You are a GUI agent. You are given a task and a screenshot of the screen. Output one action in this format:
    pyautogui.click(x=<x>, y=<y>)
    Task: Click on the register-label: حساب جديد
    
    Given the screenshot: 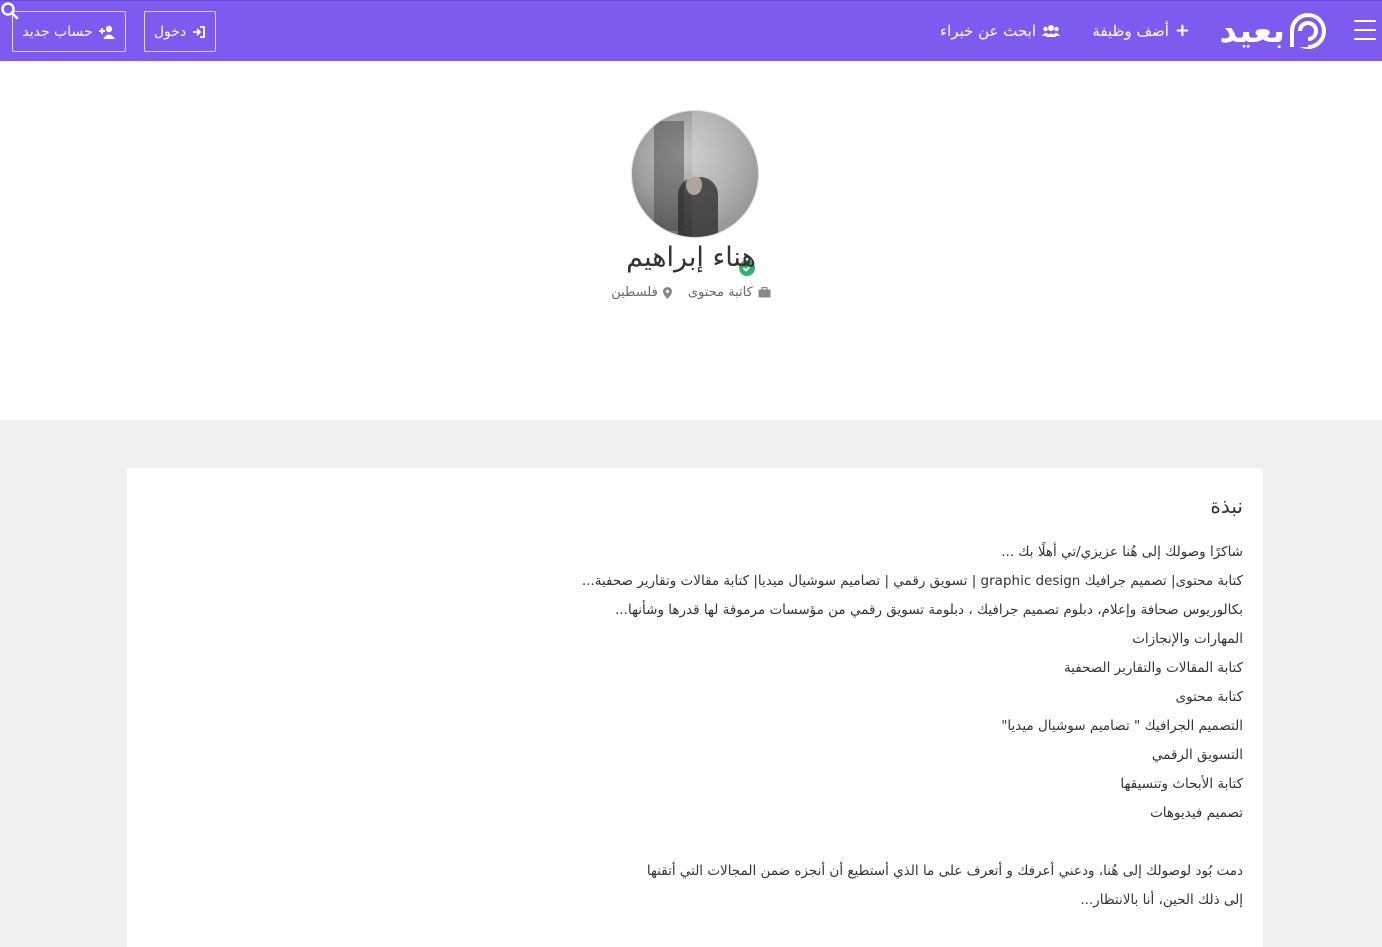 What is the action you would take?
    pyautogui.click(x=57, y=31)
    